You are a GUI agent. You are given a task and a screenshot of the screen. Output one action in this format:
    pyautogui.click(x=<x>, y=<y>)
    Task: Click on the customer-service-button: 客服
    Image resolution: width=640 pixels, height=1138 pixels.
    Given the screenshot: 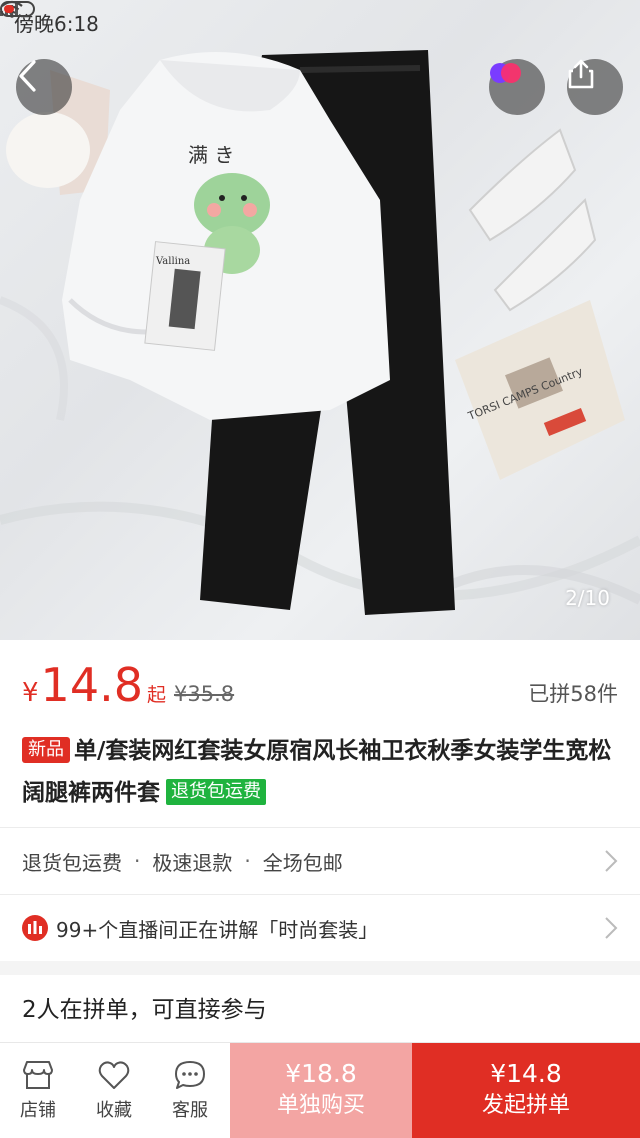 What is the action you would take?
    pyautogui.click(x=190, y=1090)
    